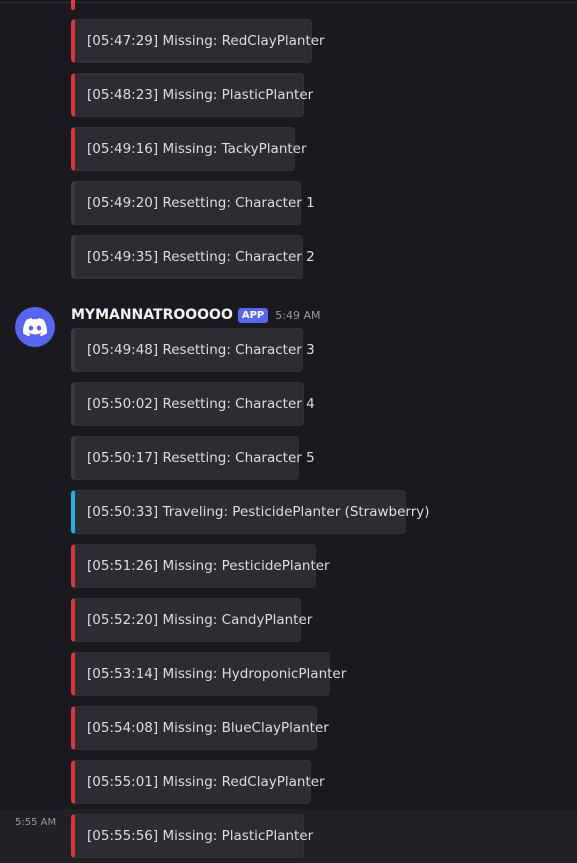 The width and height of the screenshot is (577, 863). What do you see at coordinates (206, 782) in the screenshot?
I see `embed-text: [05:55:01] Missing: RedClayPlanter` at bounding box center [206, 782].